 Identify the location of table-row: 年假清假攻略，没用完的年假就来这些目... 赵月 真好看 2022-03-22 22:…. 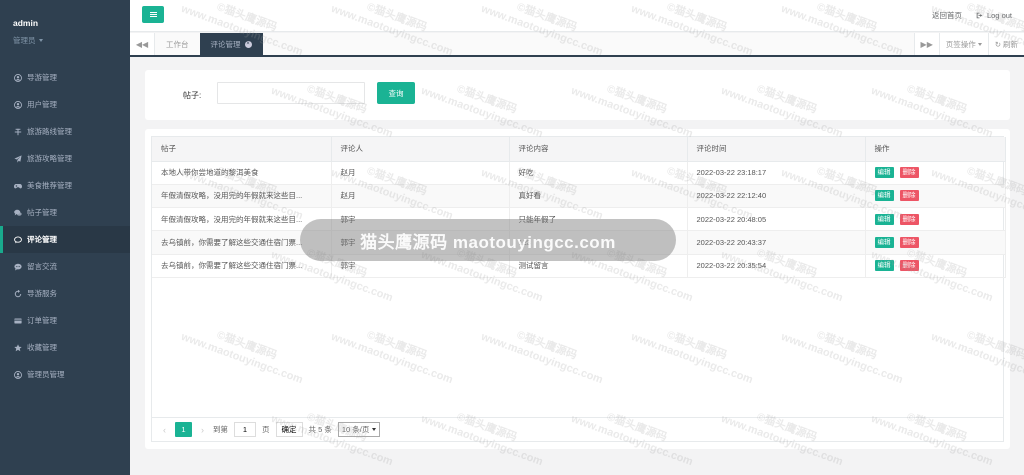
(579, 196).